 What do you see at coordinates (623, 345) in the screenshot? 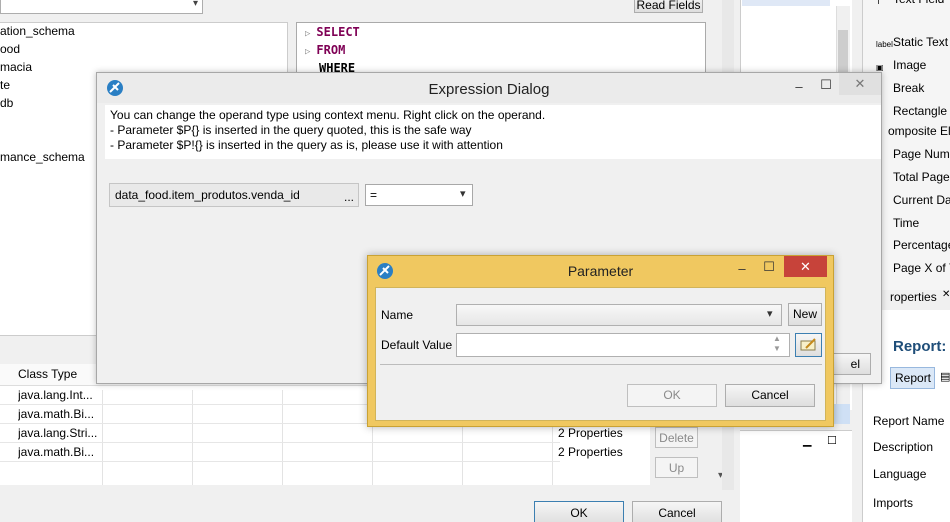
I see `default-value-input: ▲ ▼` at bounding box center [623, 345].